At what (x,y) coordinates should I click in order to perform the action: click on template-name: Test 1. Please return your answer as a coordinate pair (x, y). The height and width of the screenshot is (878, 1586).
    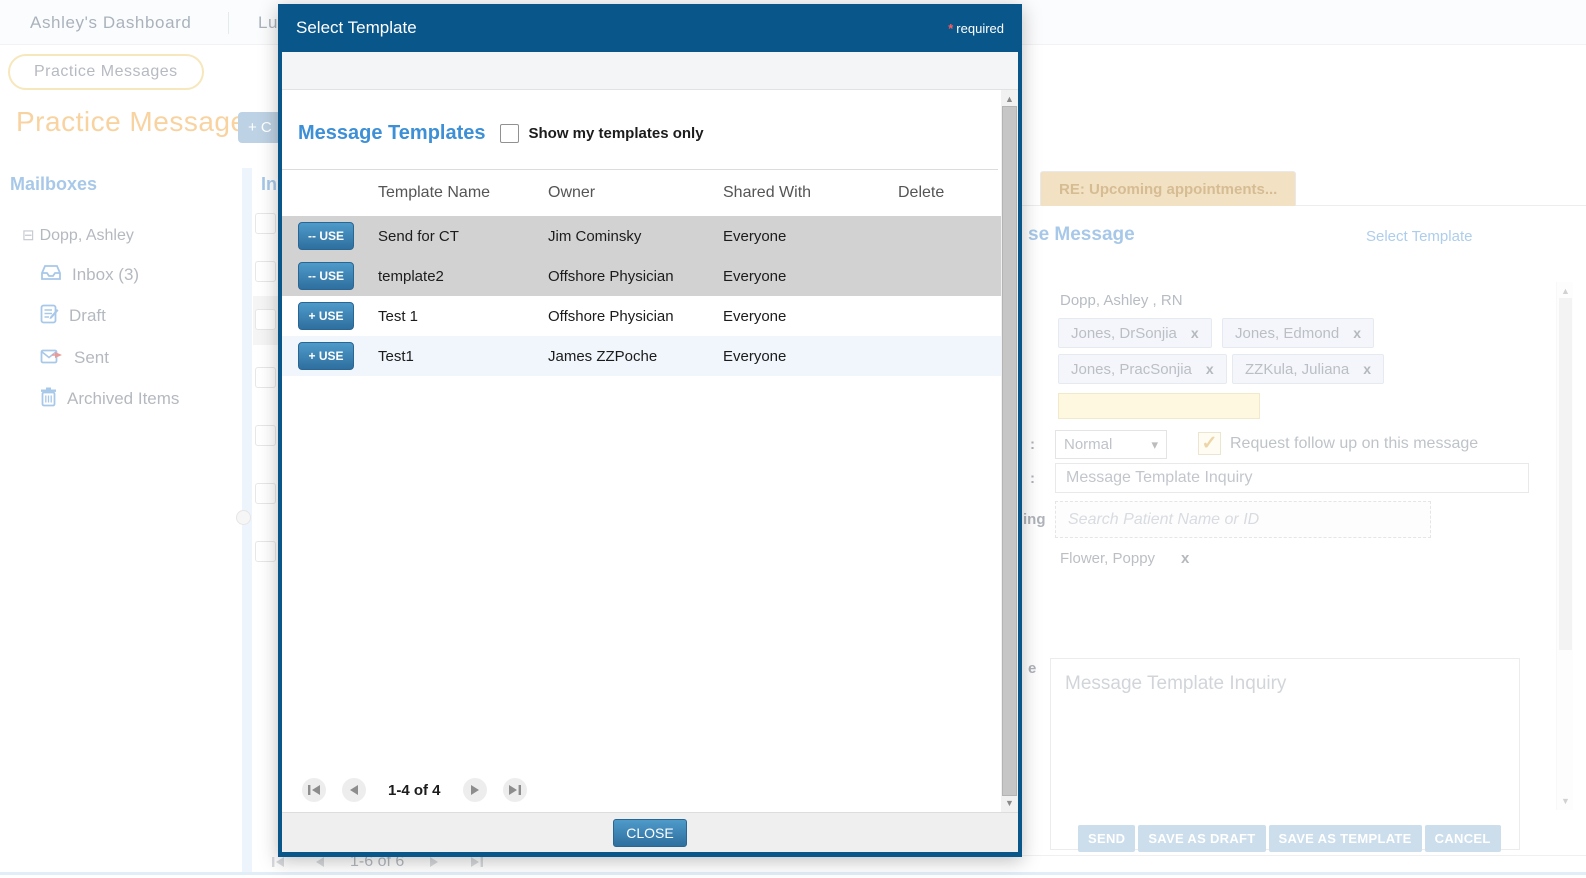
    Looking at the image, I should click on (398, 316).